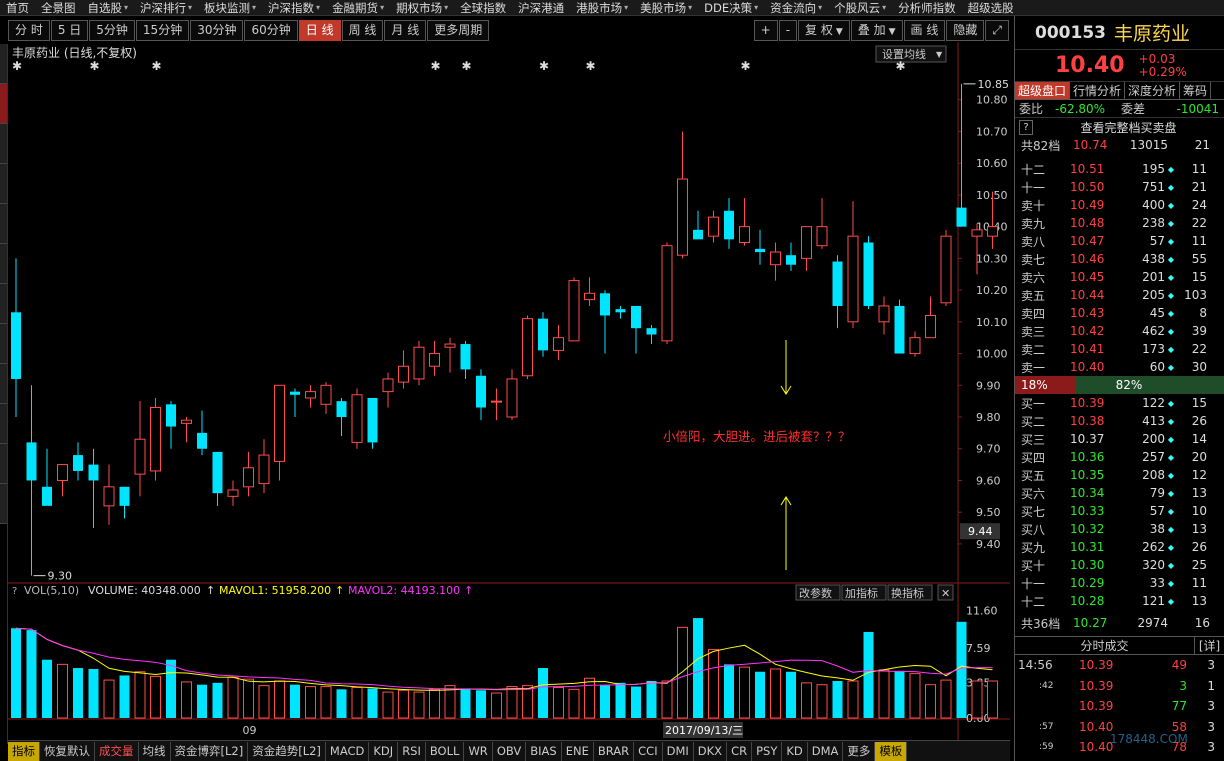  I want to click on toolbar-button: +, so click(765, 30).